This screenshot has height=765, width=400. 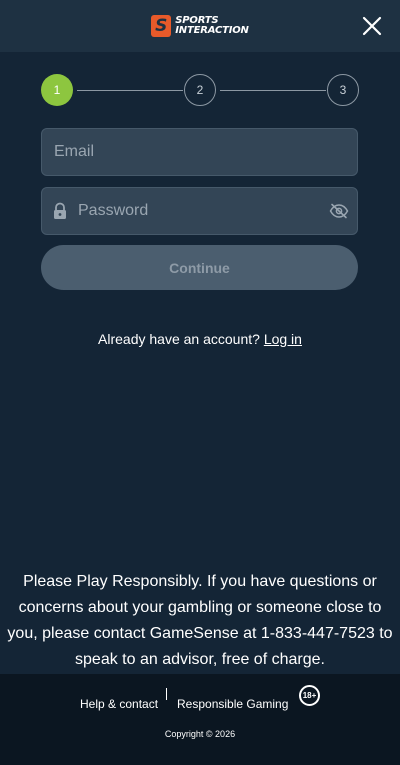 What do you see at coordinates (232, 704) in the screenshot?
I see `responsible-gaming-link: Responsible Gaming` at bounding box center [232, 704].